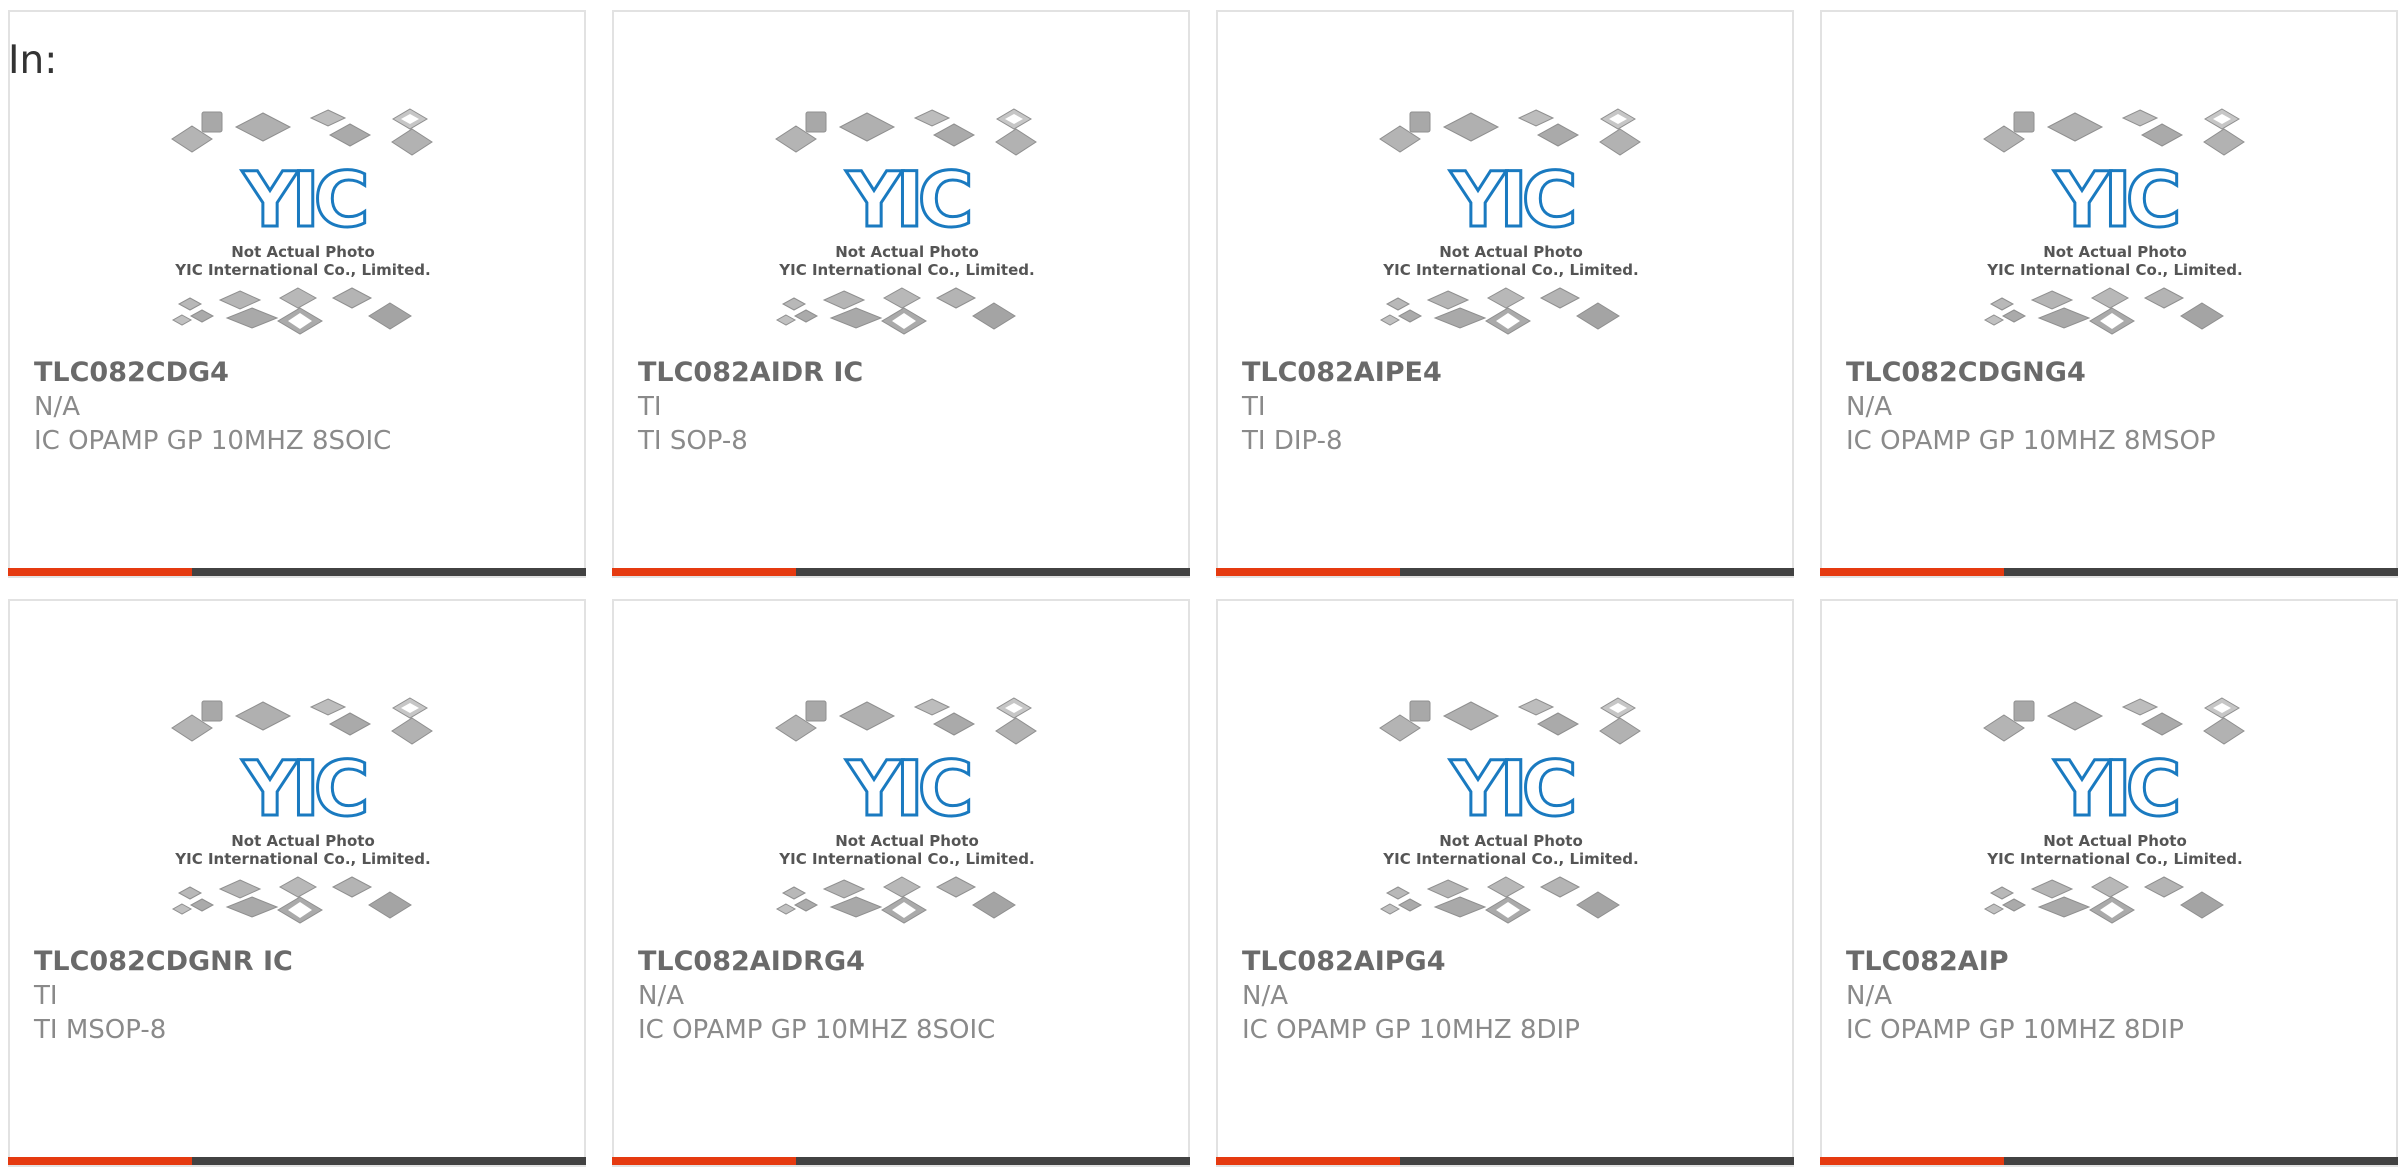  What do you see at coordinates (163, 961) in the screenshot?
I see `product-part-number: TLC082CDGNR IC` at bounding box center [163, 961].